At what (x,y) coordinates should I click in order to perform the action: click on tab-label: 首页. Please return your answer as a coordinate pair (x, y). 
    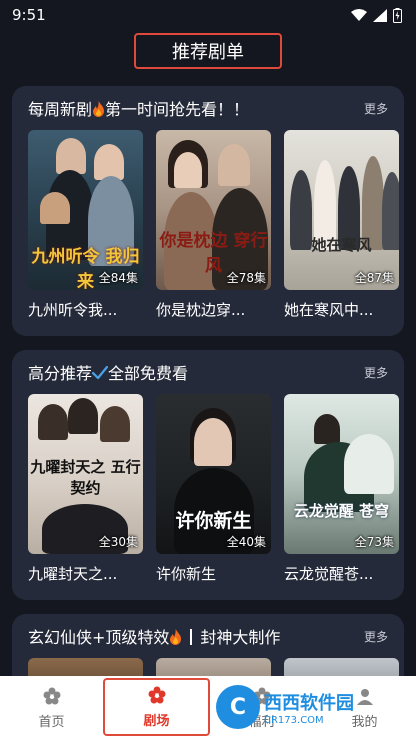
    Looking at the image, I should click on (51, 722).